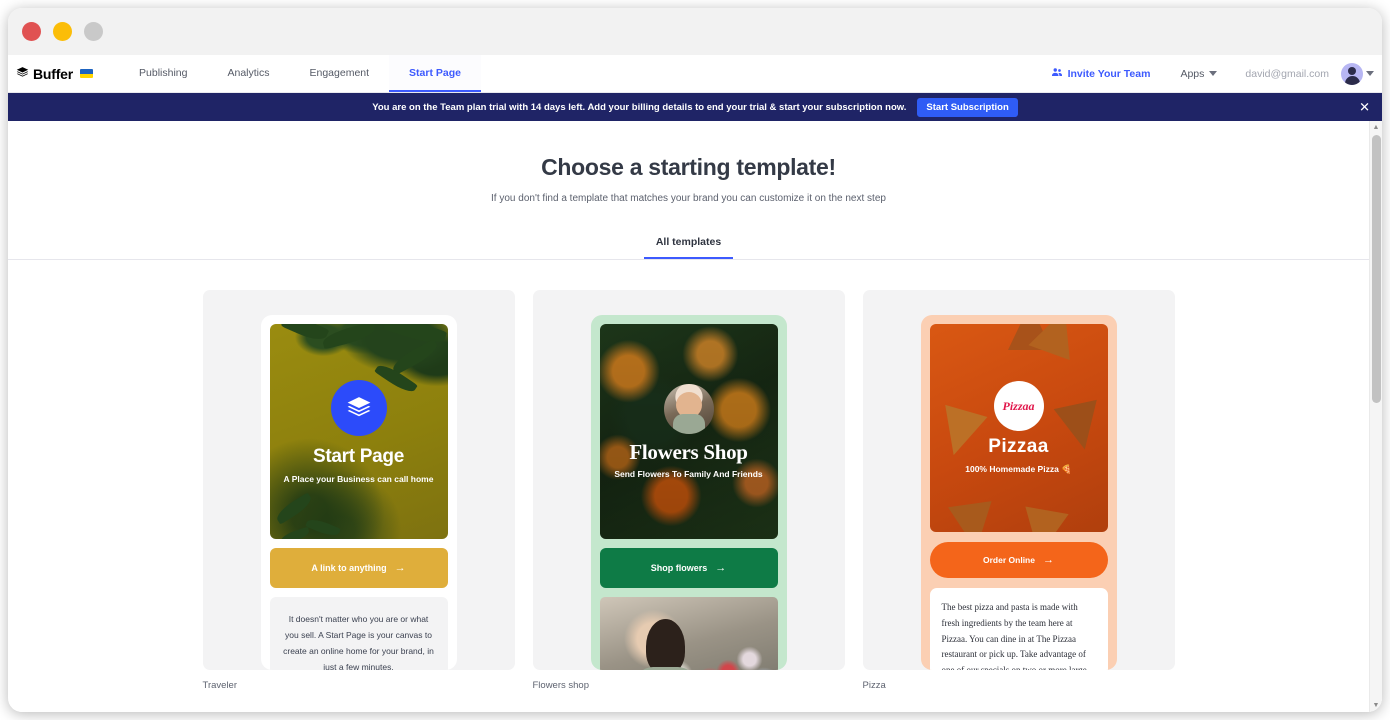 The width and height of the screenshot is (1390, 720). What do you see at coordinates (1287, 73) in the screenshot?
I see `account-email: david@gmail.com` at bounding box center [1287, 73].